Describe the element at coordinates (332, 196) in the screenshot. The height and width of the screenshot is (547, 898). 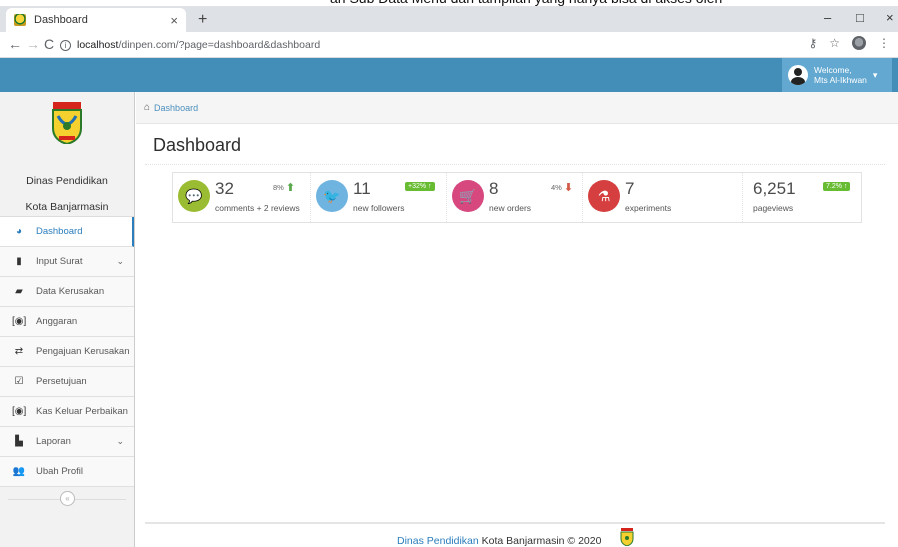
I see `twitter-icon: 🐦` at that location.